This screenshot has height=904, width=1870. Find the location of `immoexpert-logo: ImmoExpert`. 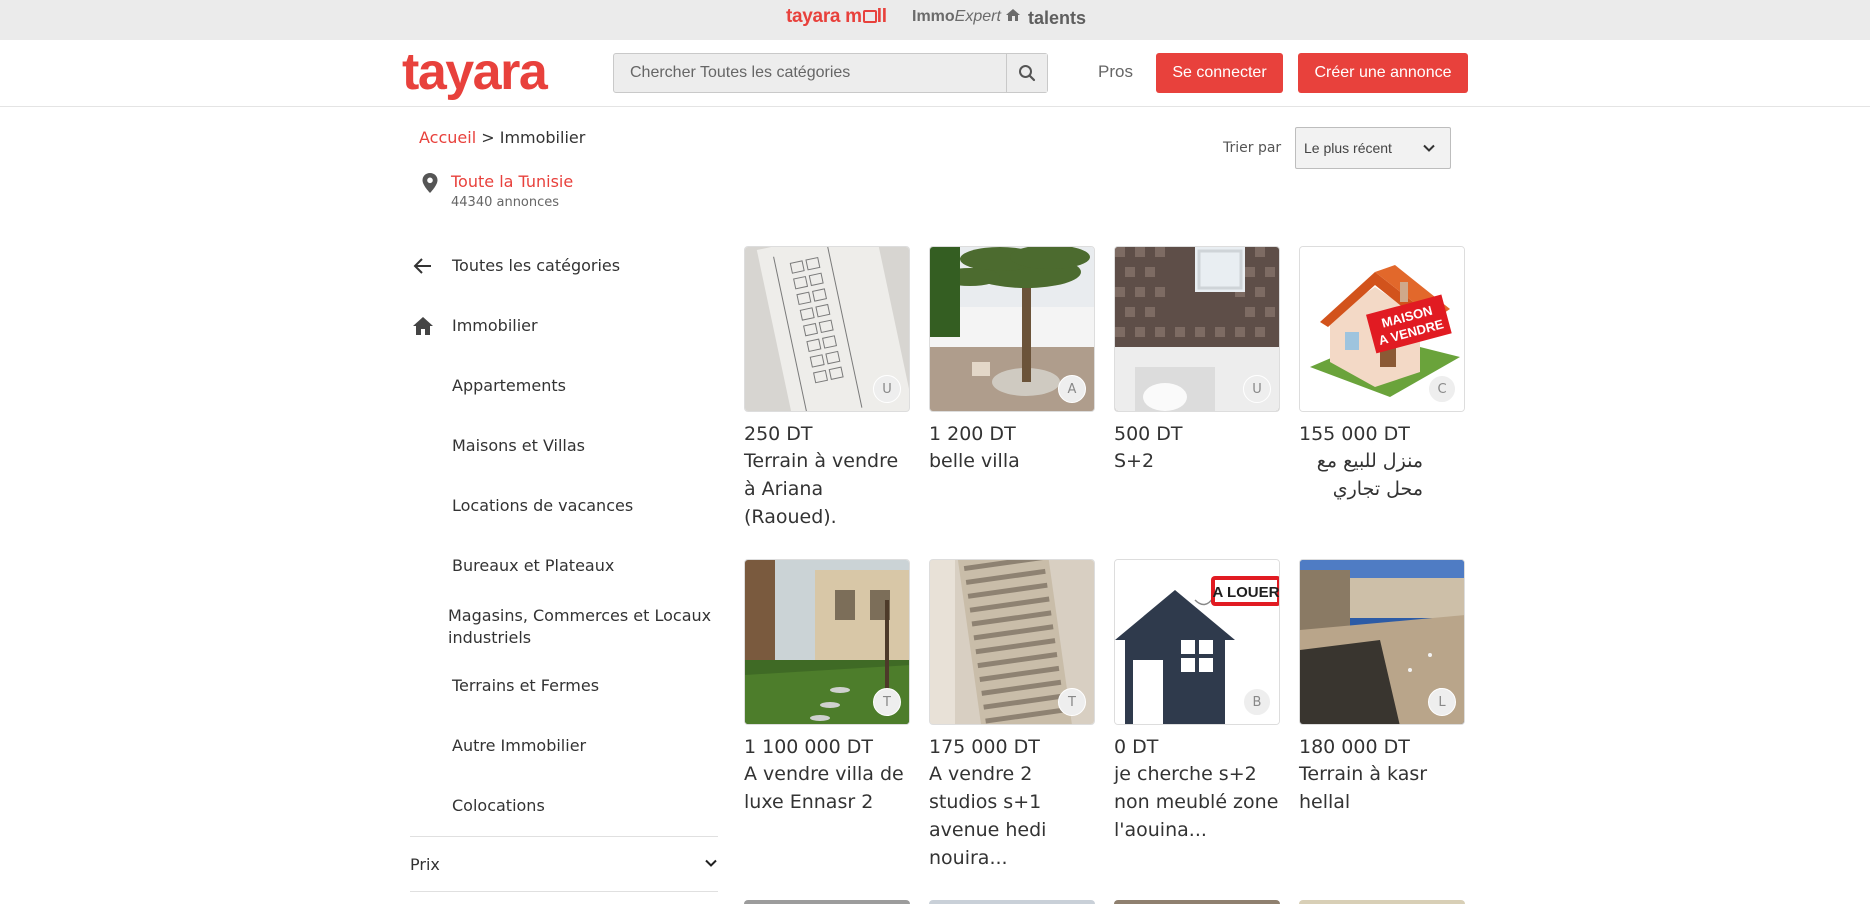

immoexpert-logo: ImmoExpert is located at coordinates (966, 17).